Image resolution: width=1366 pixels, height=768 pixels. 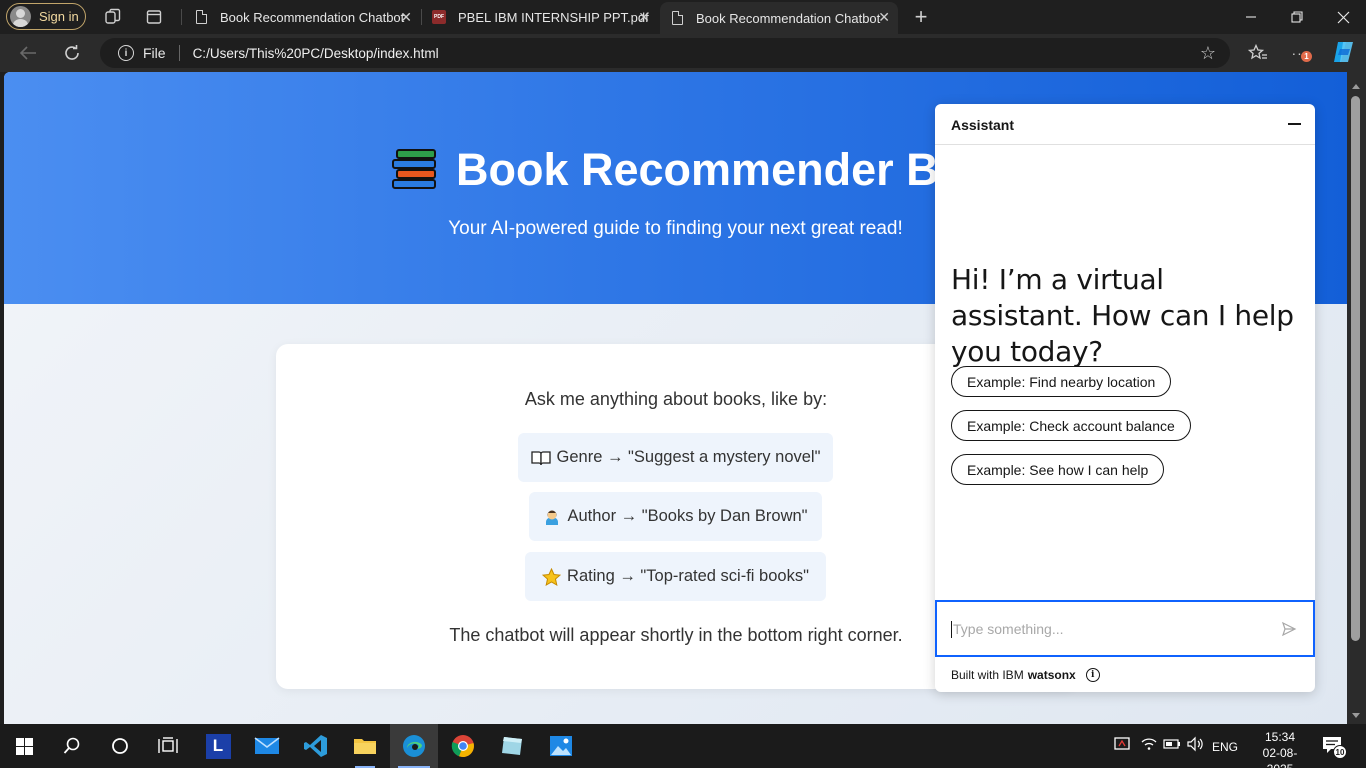 I want to click on wifi-icon, so click(x=1149, y=745).